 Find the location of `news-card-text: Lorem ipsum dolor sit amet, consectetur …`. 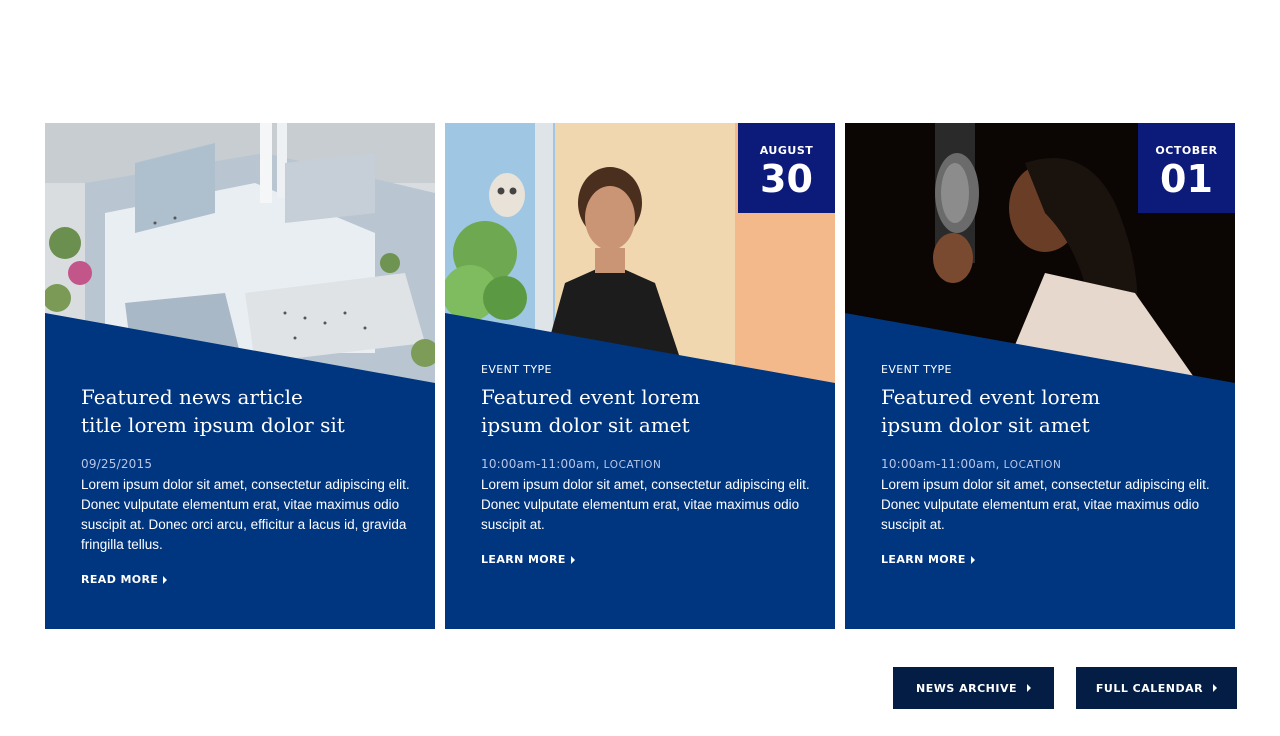

news-card-text: Lorem ipsum dolor sit amet, consectetur … is located at coordinates (245, 514).